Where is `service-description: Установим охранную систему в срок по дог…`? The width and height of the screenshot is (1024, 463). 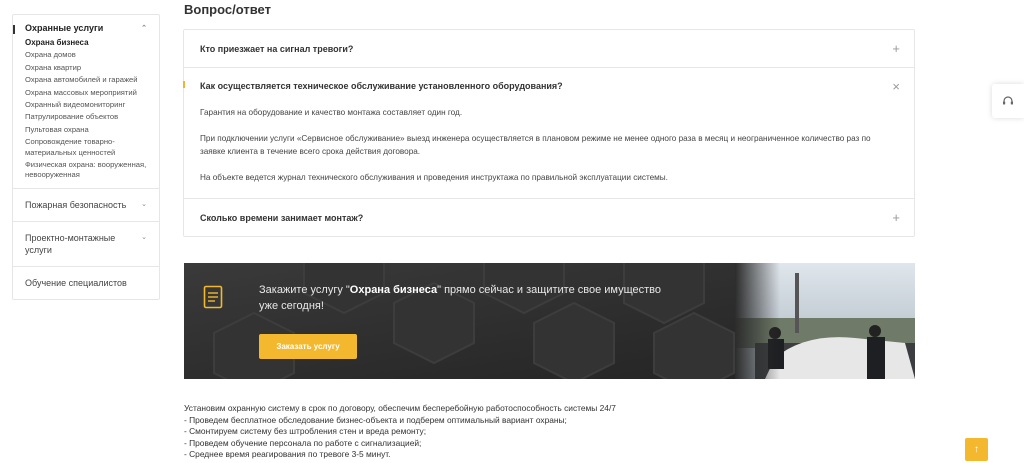
service-description: Установим охранную систему в срок по дог… is located at coordinates (400, 432).